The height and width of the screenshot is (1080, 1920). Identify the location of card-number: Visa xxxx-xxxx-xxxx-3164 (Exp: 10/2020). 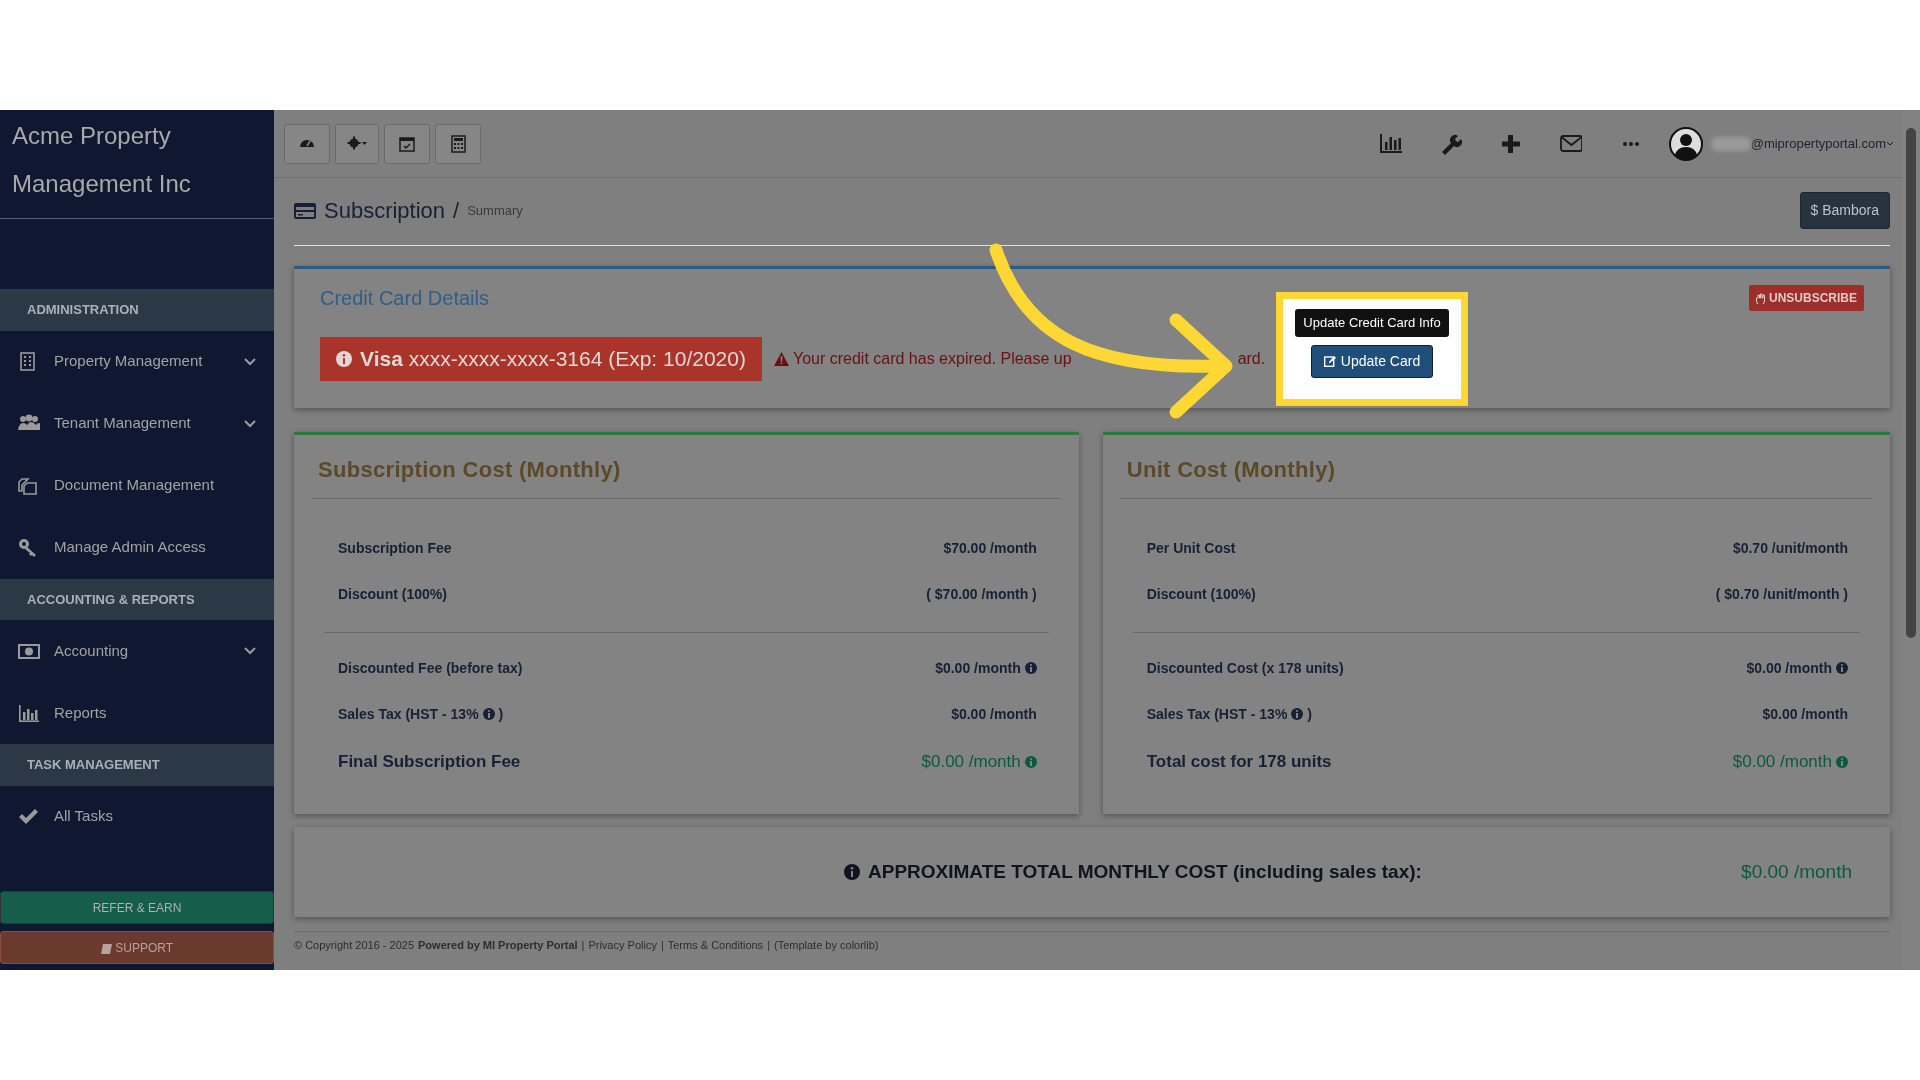
(553, 359).